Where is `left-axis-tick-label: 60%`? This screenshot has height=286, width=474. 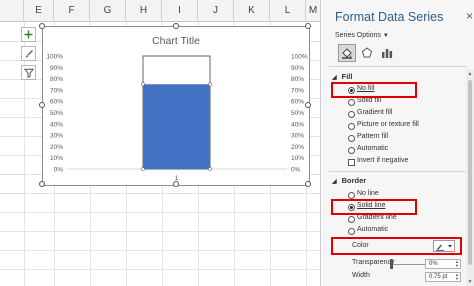 left-axis-tick-label: 60% is located at coordinates (56, 102).